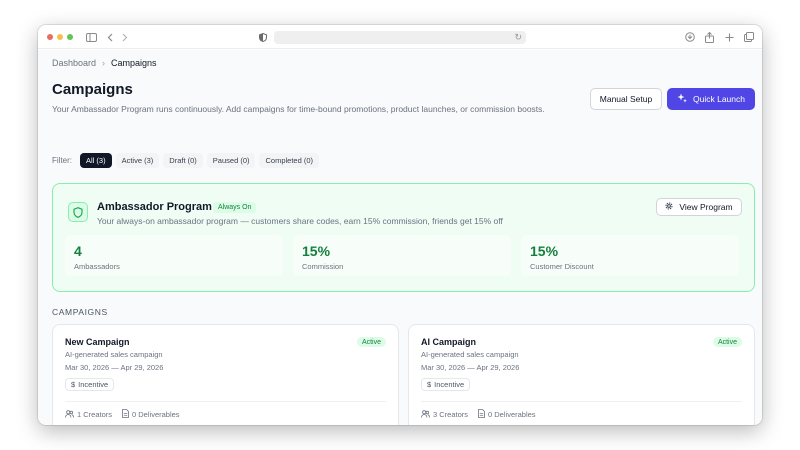 The width and height of the screenshot is (800, 450). I want to click on filter-label: Filter:, so click(62, 160).